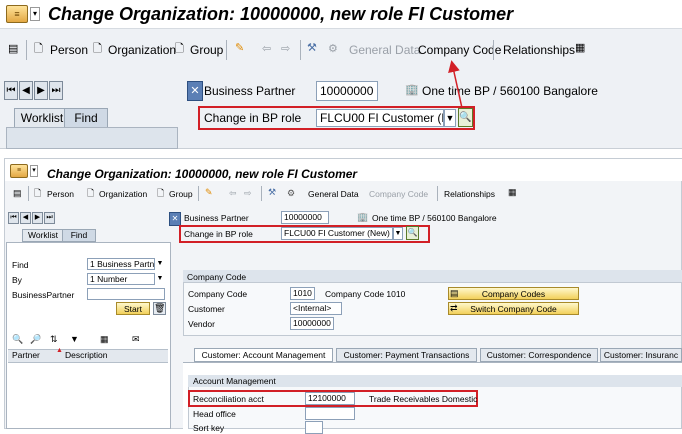 Image resolution: width=682 pixels, height=434 pixels. I want to click on find-label: Find, so click(20, 265).